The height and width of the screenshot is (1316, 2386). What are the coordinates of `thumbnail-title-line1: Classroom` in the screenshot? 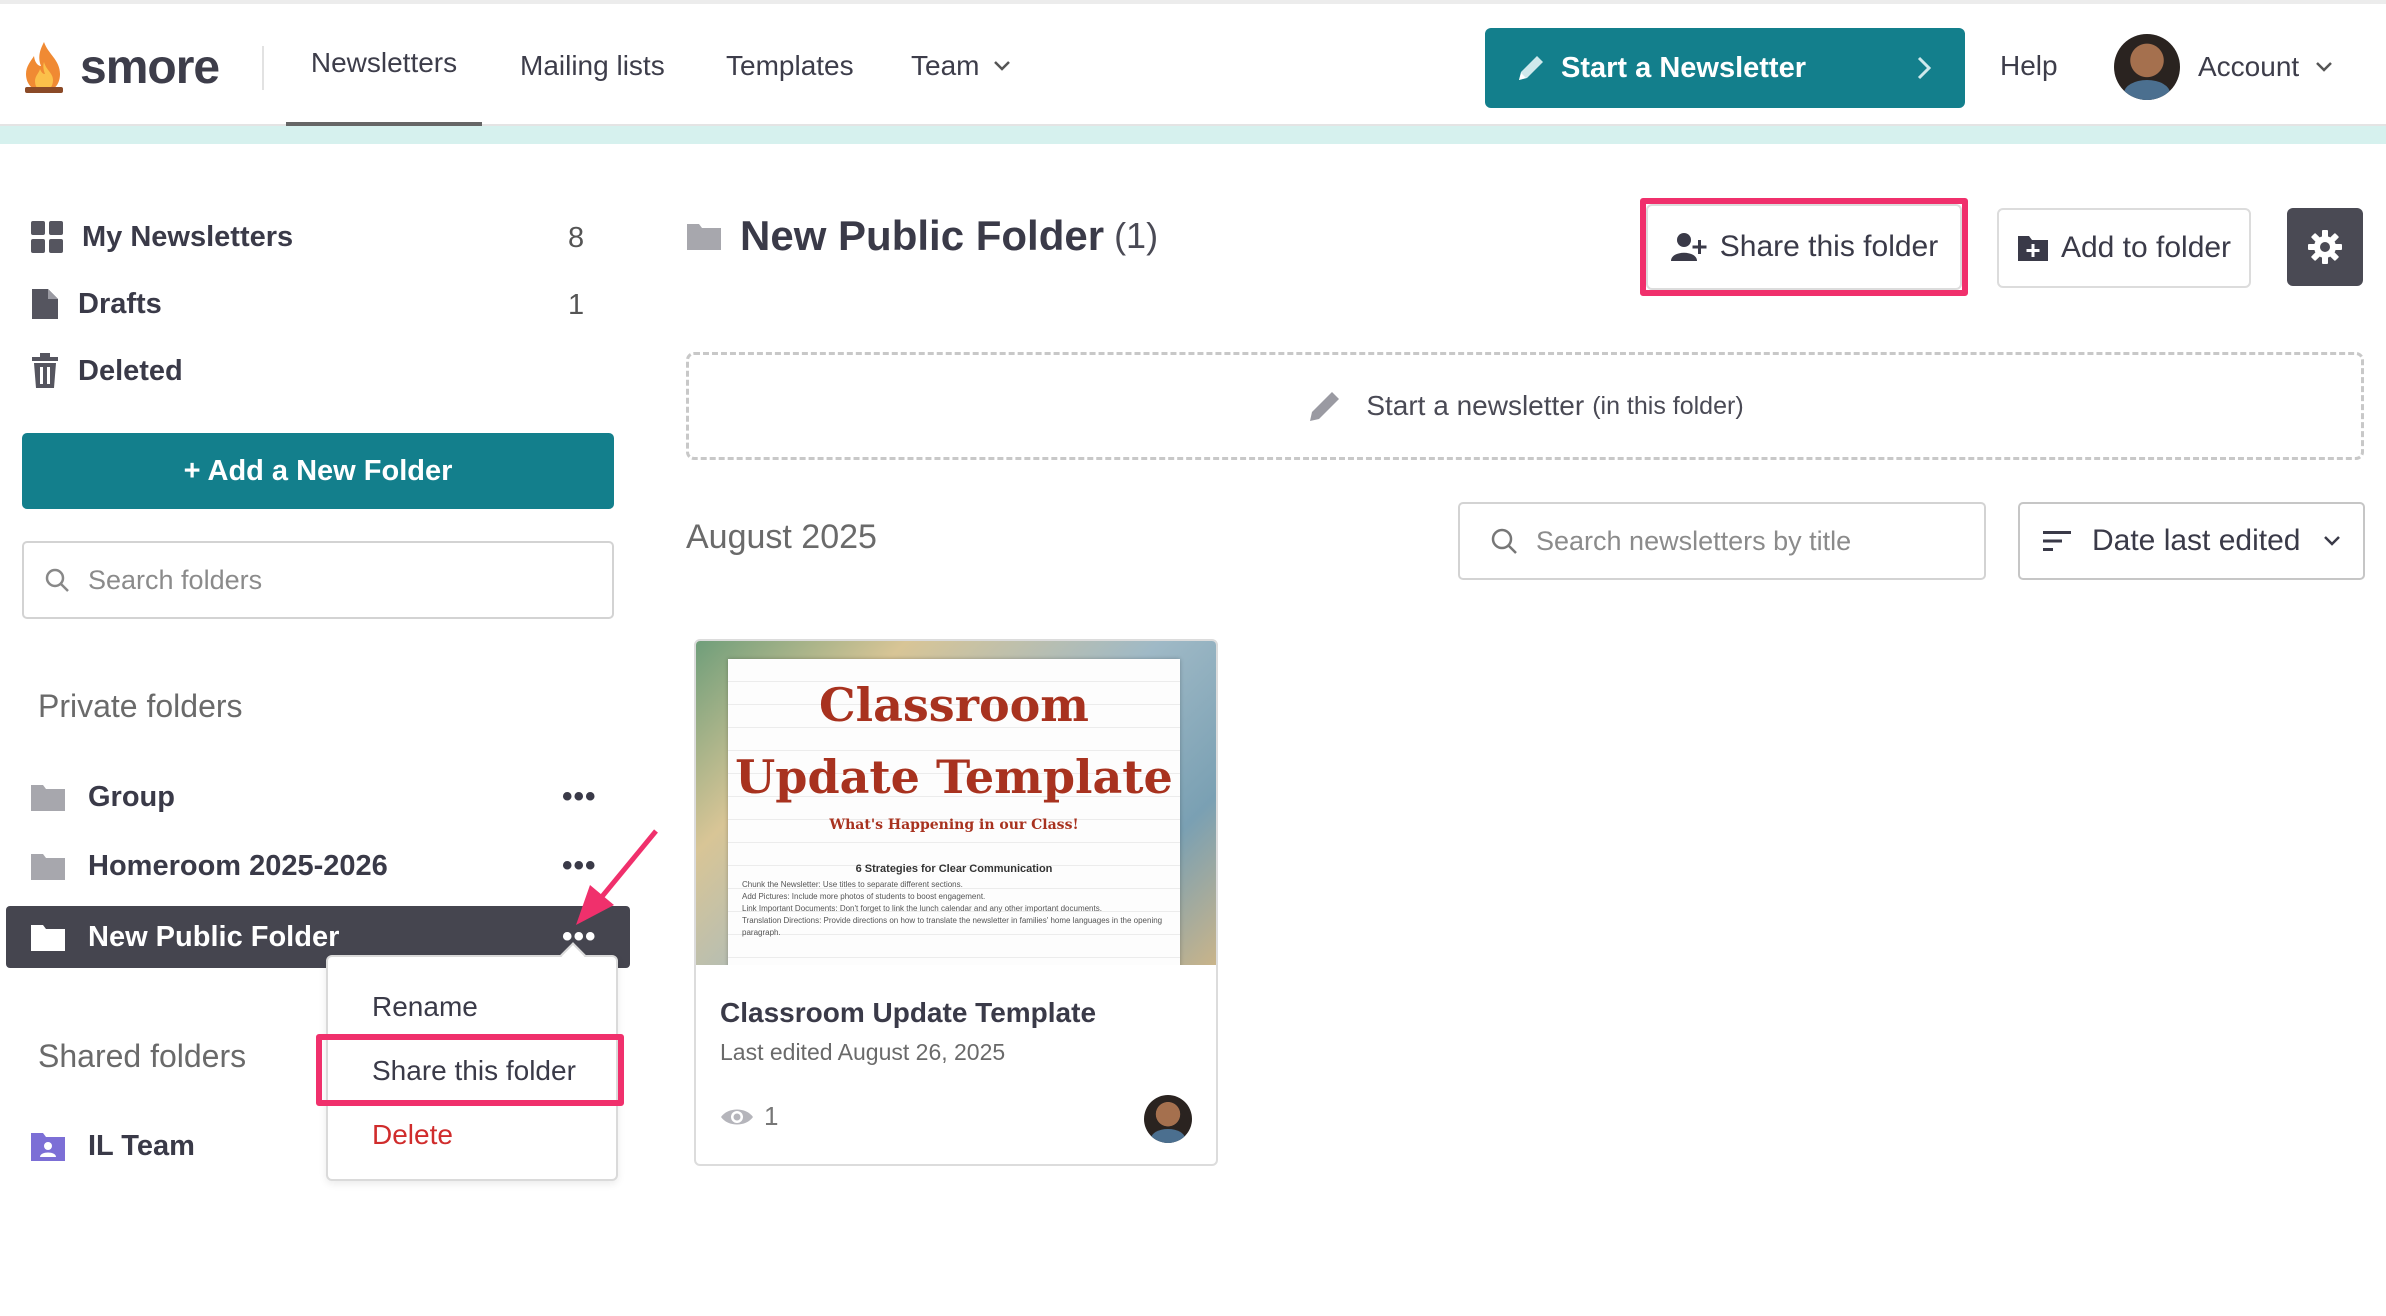 It's located at (954, 705).